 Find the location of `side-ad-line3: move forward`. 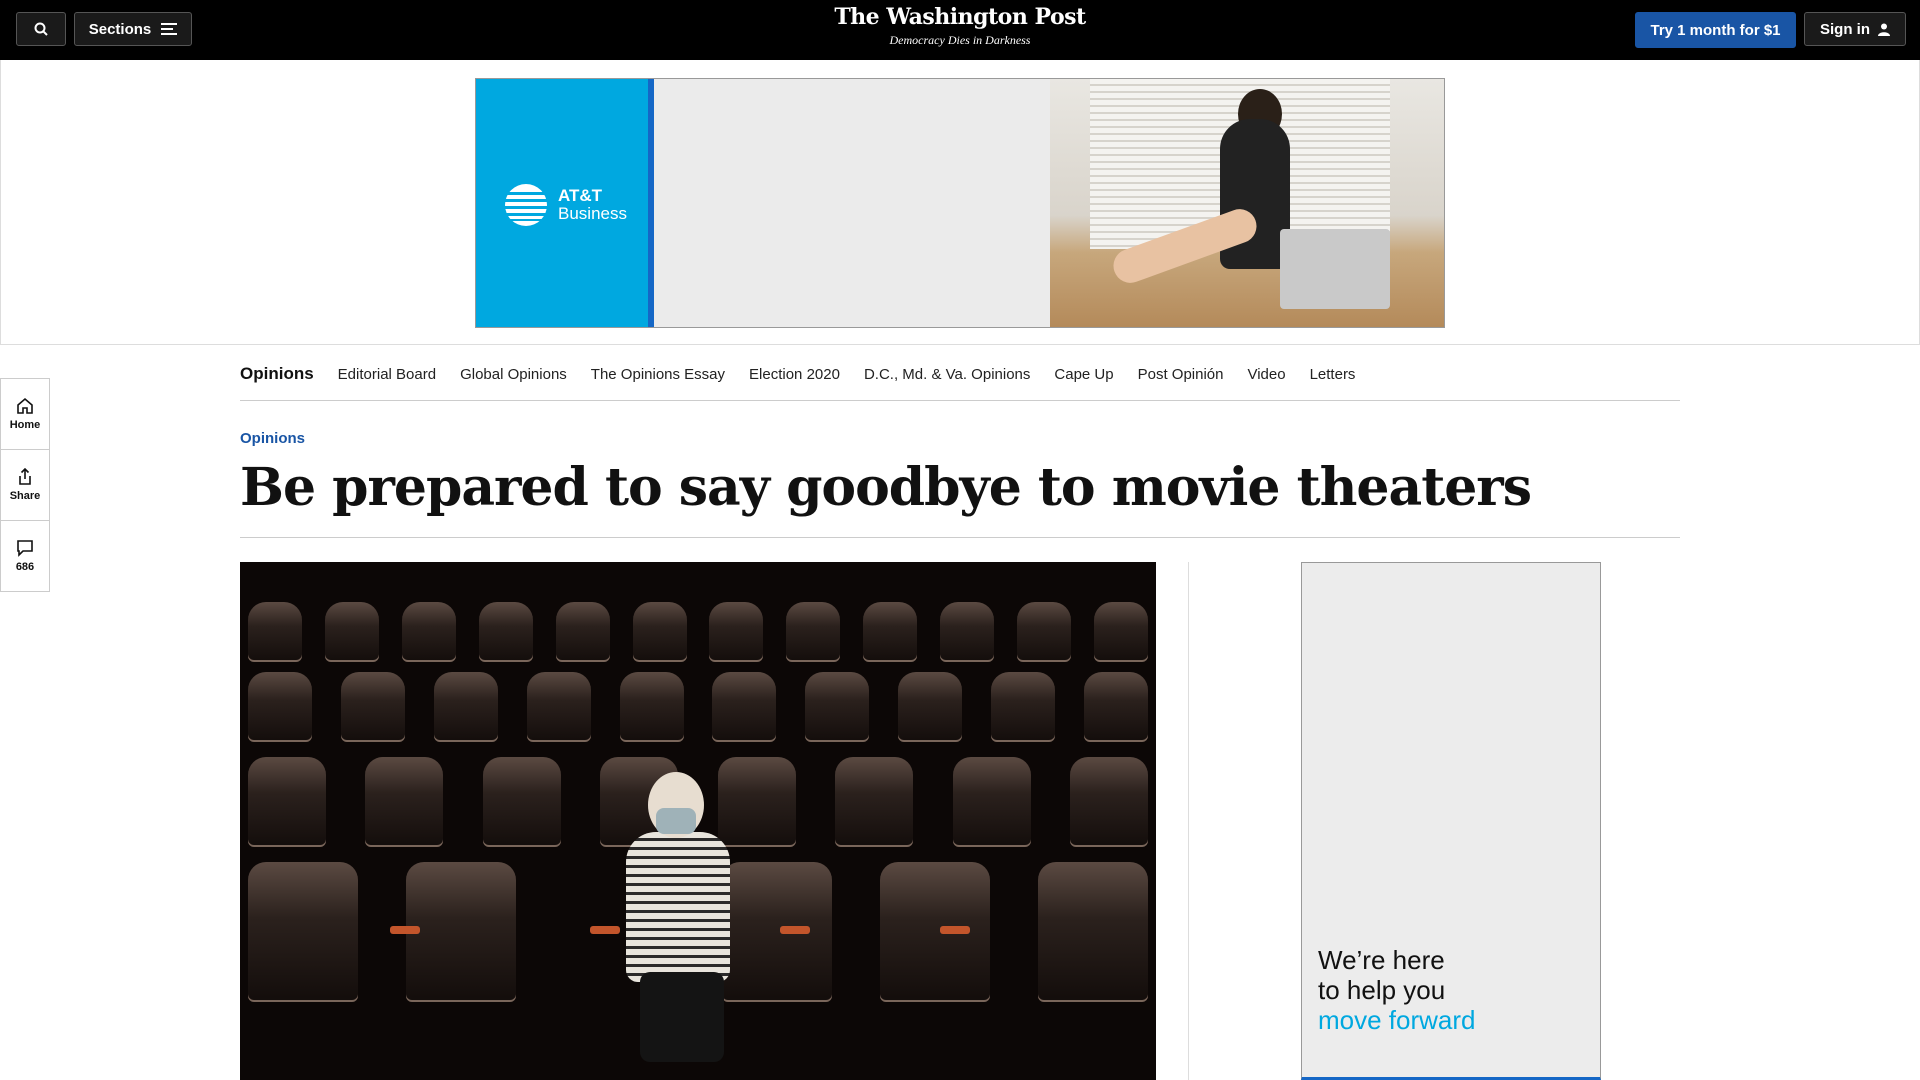

side-ad-line3: move forward is located at coordinates (1397, 1020).